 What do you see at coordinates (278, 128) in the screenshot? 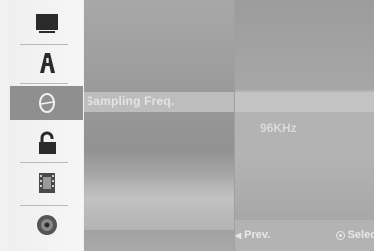
I see `sampling-freq-value: 96KHz` at bounding box center [278, 128].